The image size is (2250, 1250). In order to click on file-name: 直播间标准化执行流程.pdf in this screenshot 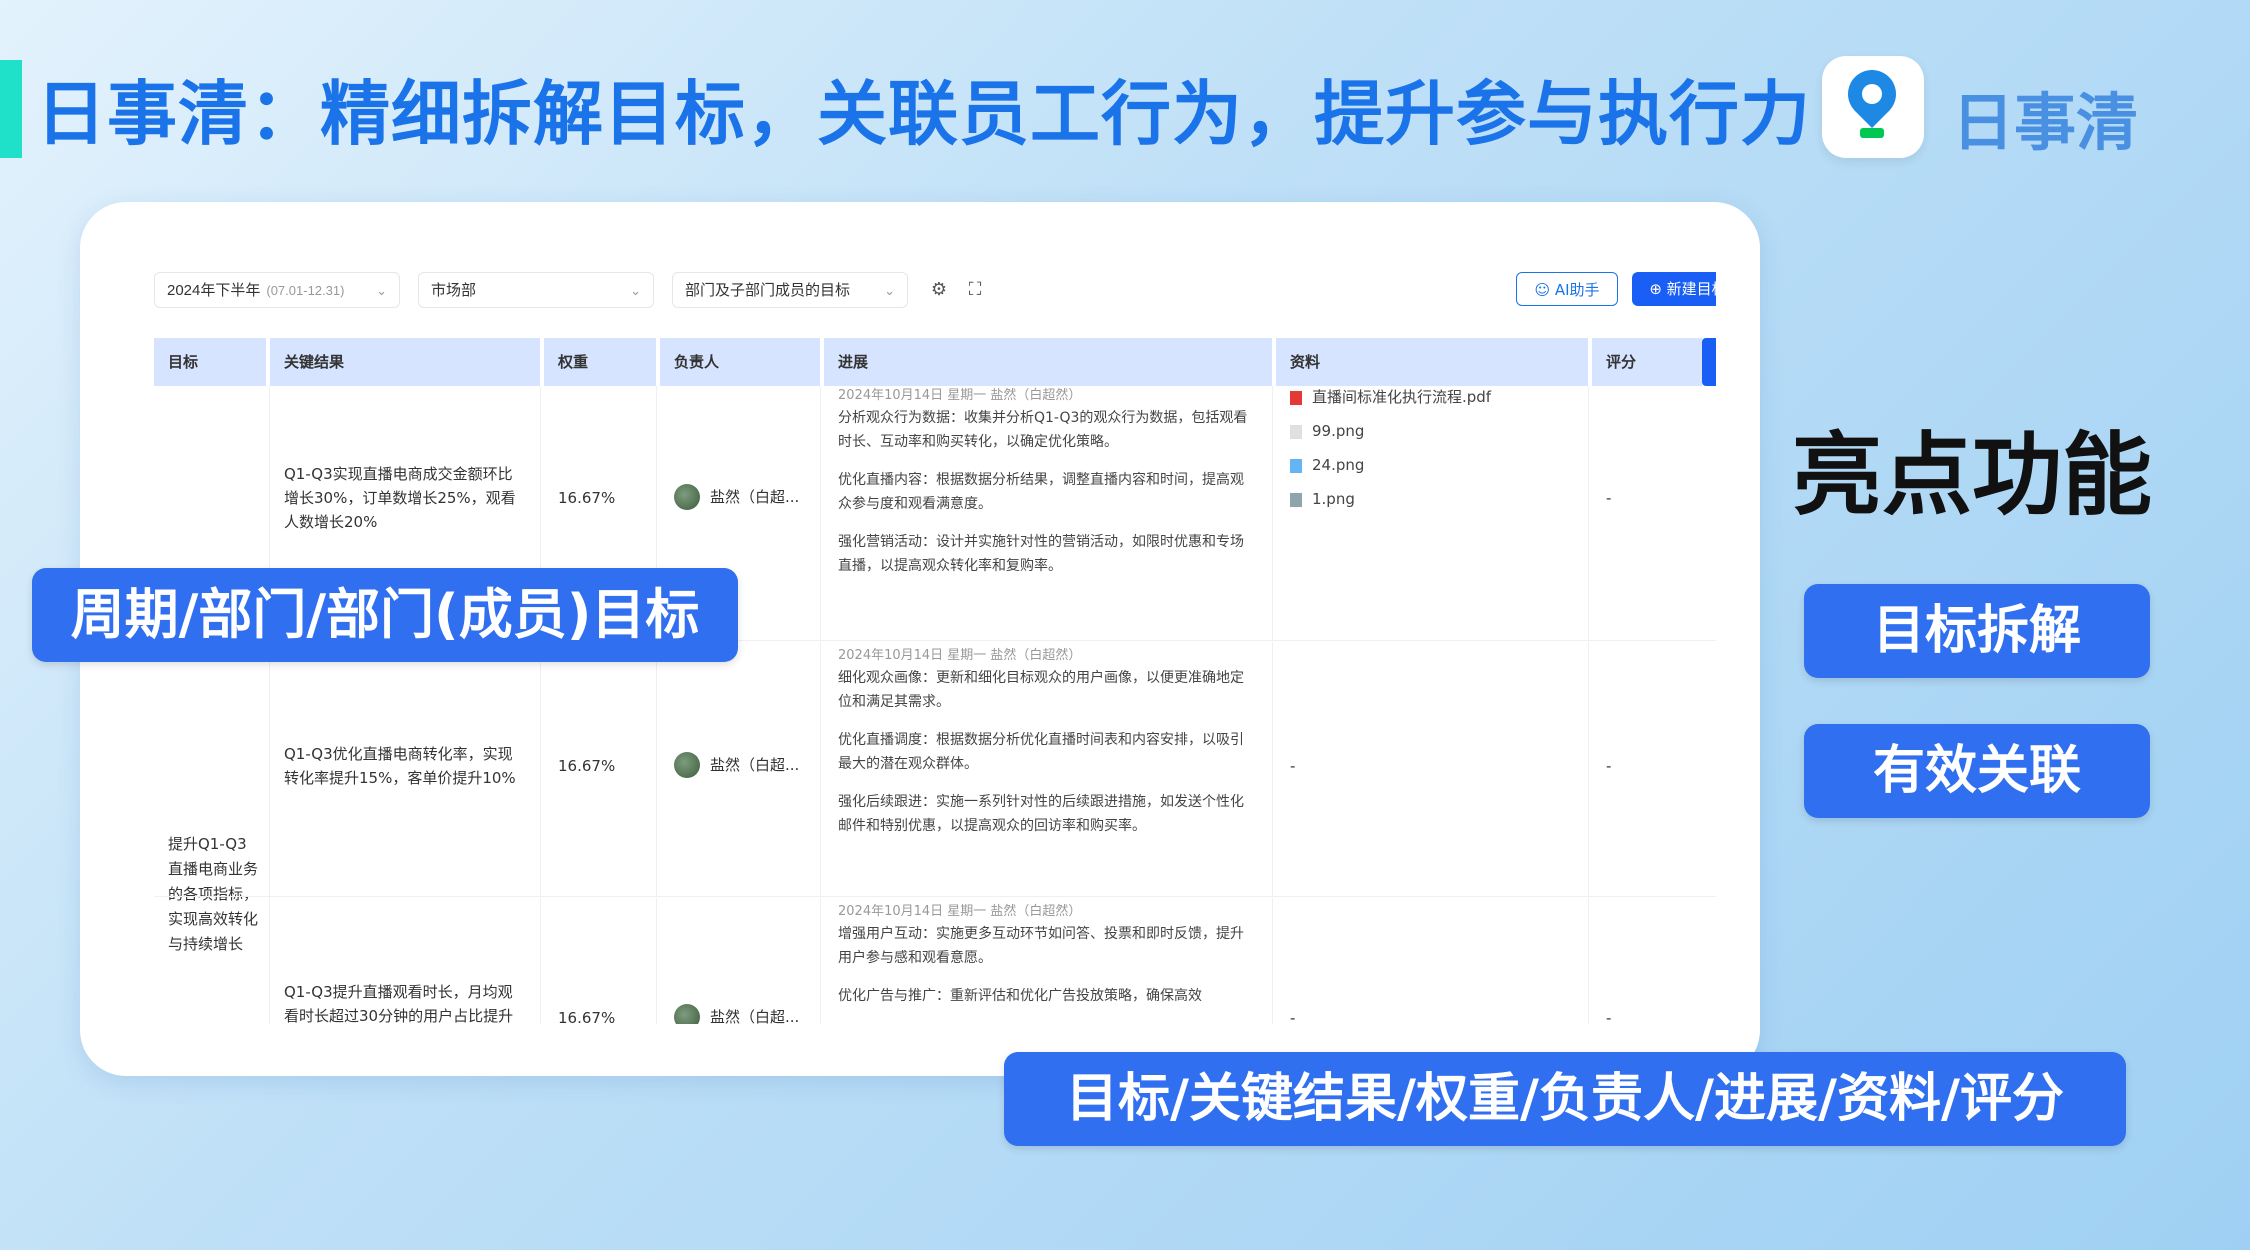, I will do `click(1402, 397)`.